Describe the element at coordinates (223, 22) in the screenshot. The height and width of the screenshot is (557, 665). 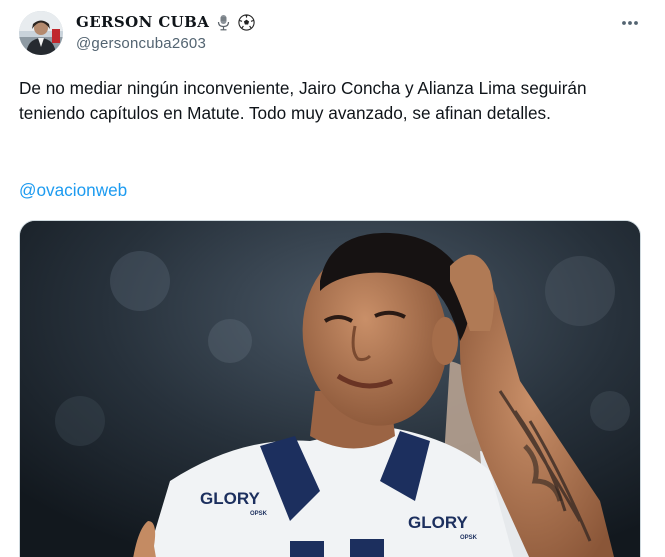
I see `microphone-icon` at that location.